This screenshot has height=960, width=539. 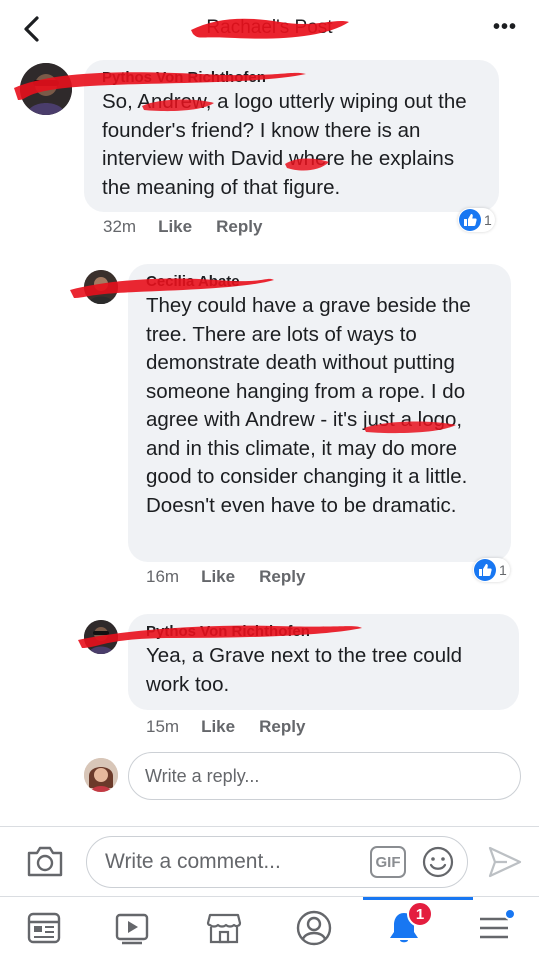 I want to click on camera-icon, so click(x=45, y=861).